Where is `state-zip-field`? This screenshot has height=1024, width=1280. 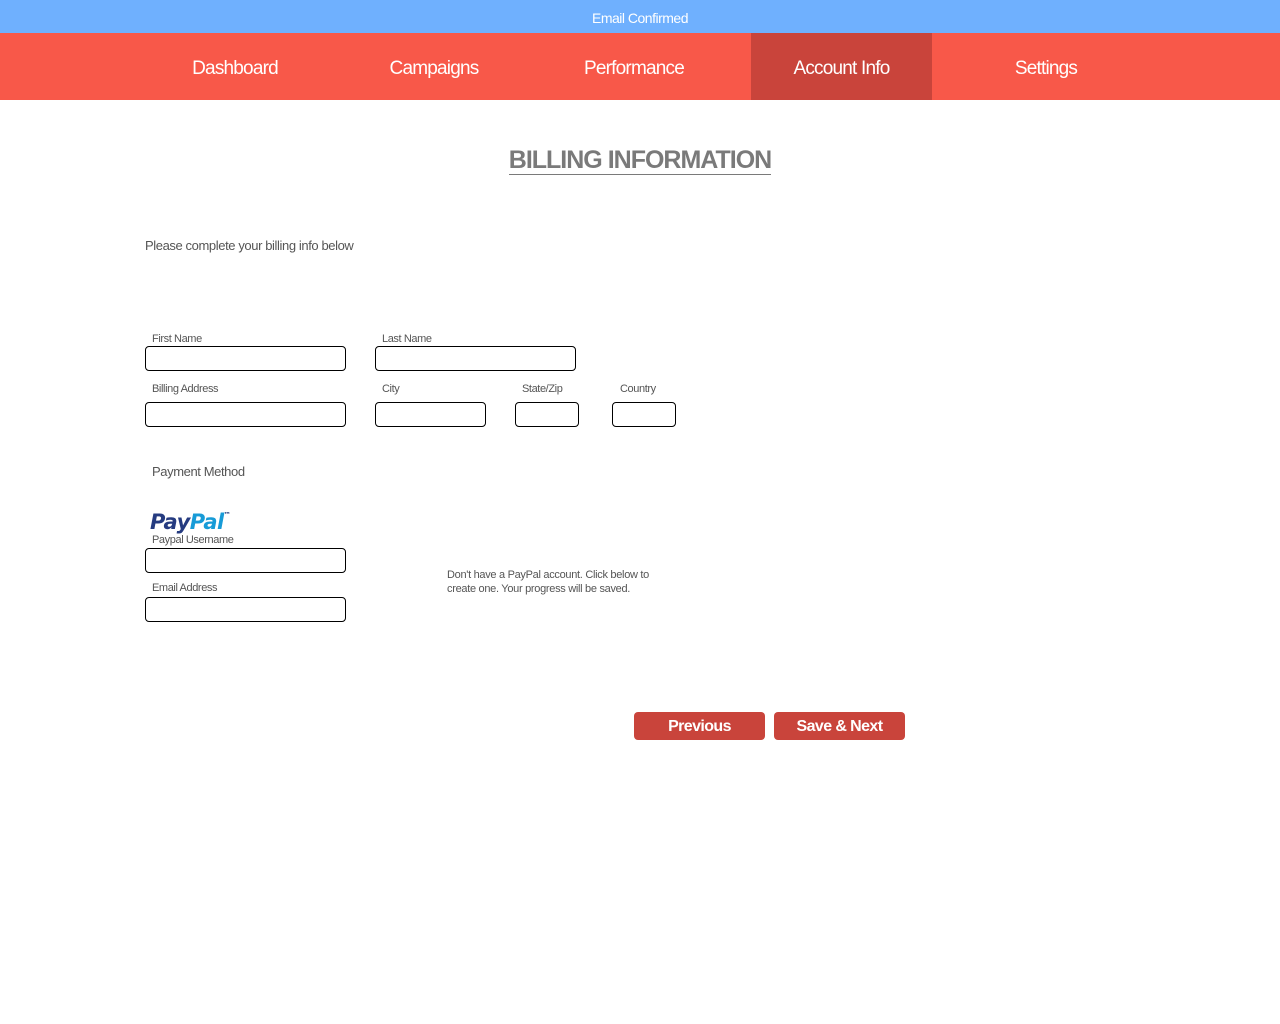 state-zip-field is located at coordinates (547, 414).